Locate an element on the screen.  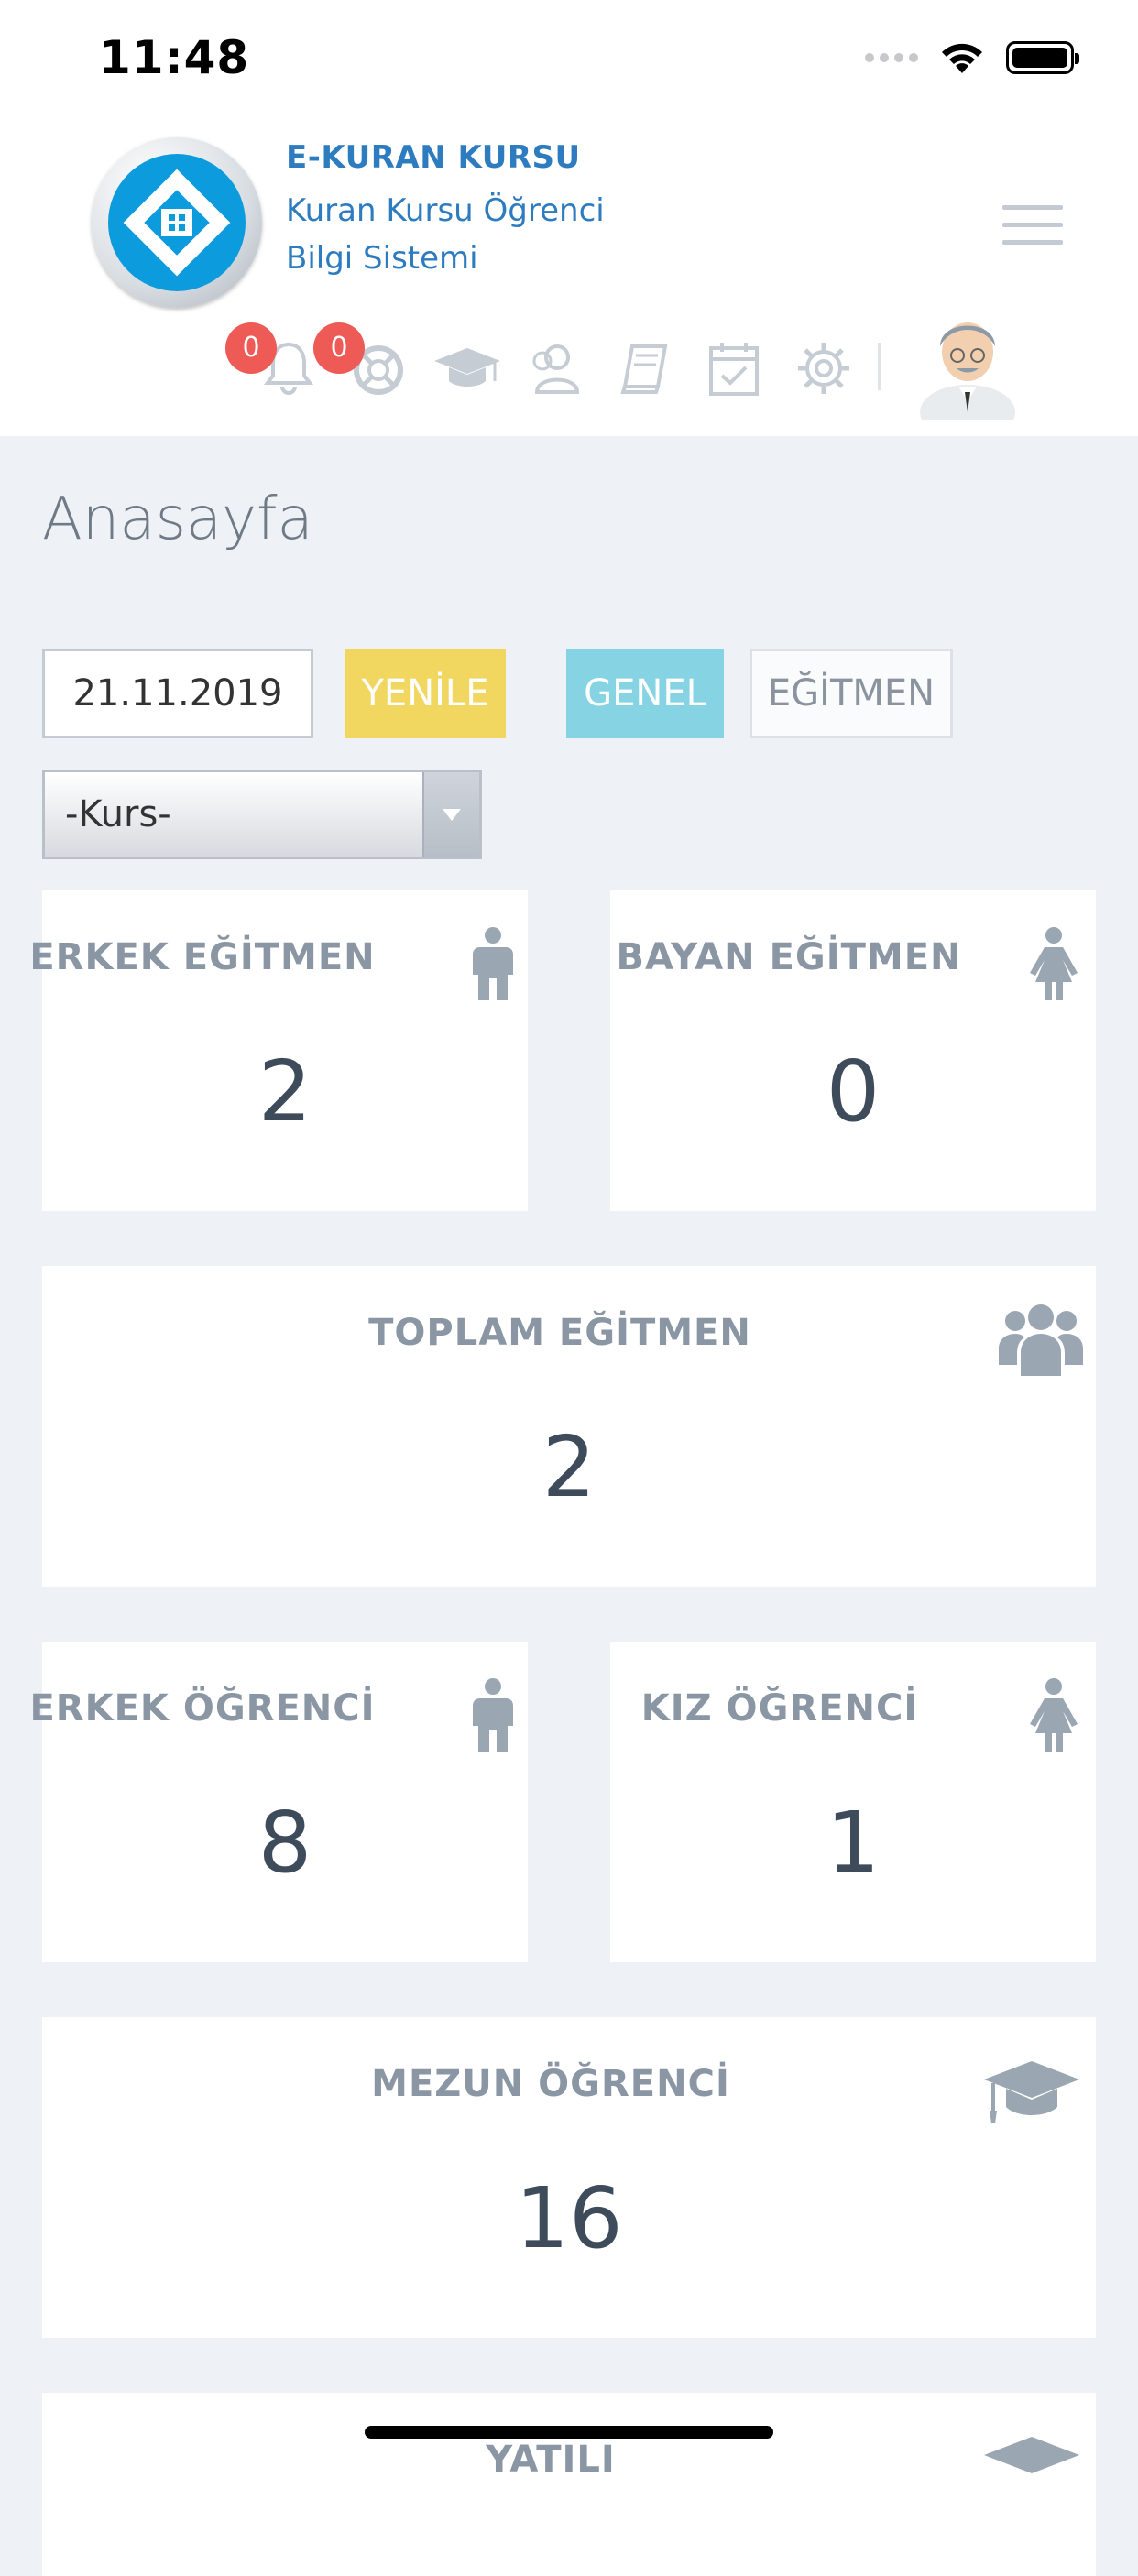
card-label: BAYAN EĞİTMEN is located at coordinates (789, 957).